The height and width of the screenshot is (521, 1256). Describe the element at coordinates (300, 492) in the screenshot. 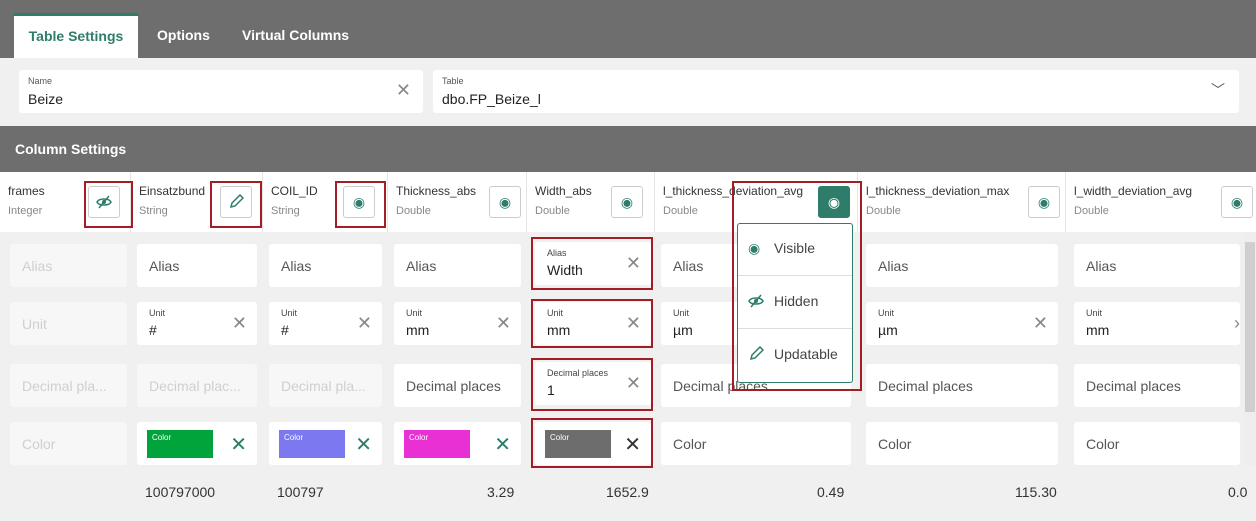

I see `total-coil-id: 100797` at that location.